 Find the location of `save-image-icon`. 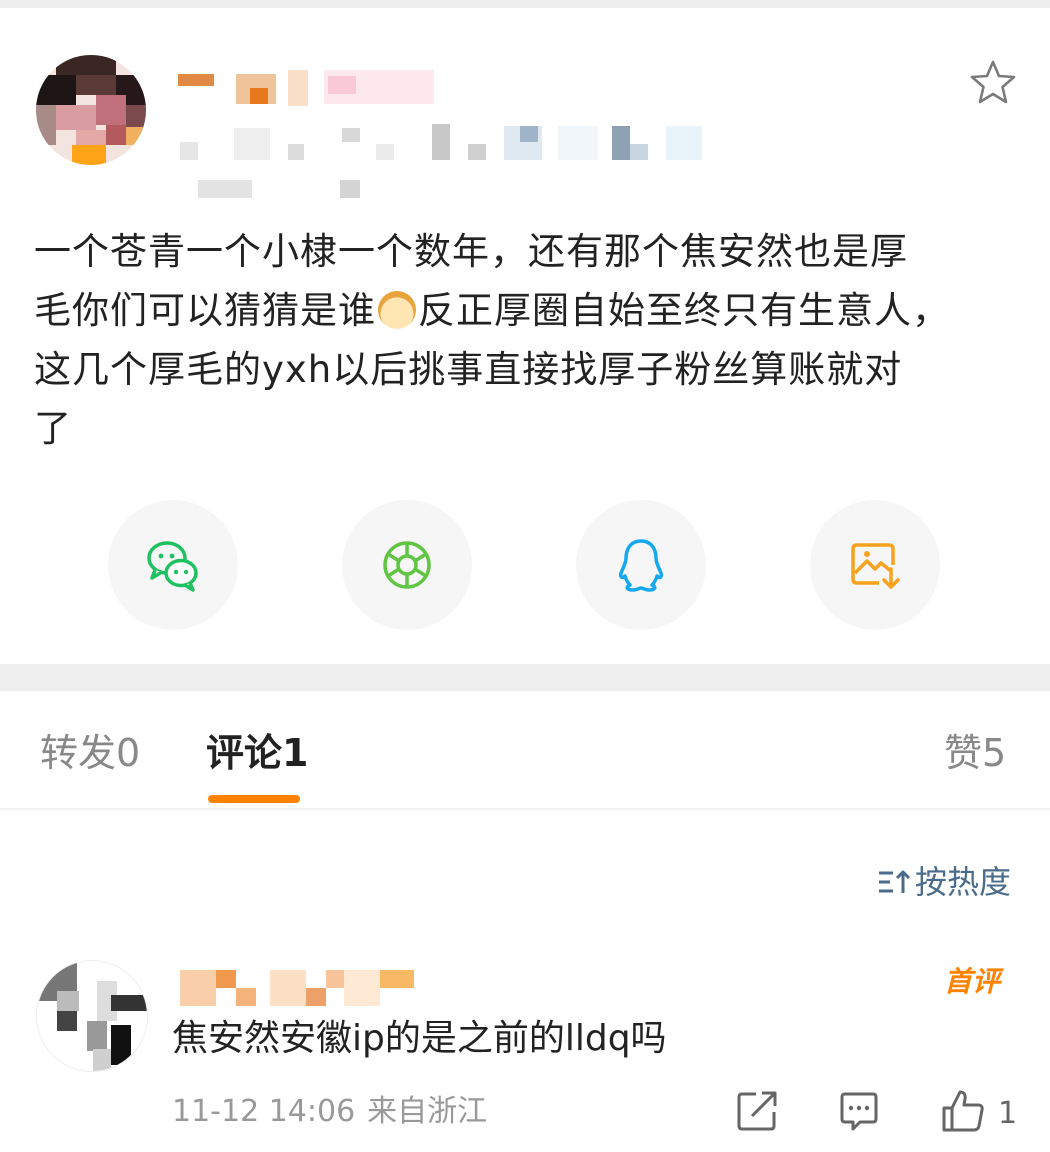

save-image-icon is located at coordinates (875, 566).